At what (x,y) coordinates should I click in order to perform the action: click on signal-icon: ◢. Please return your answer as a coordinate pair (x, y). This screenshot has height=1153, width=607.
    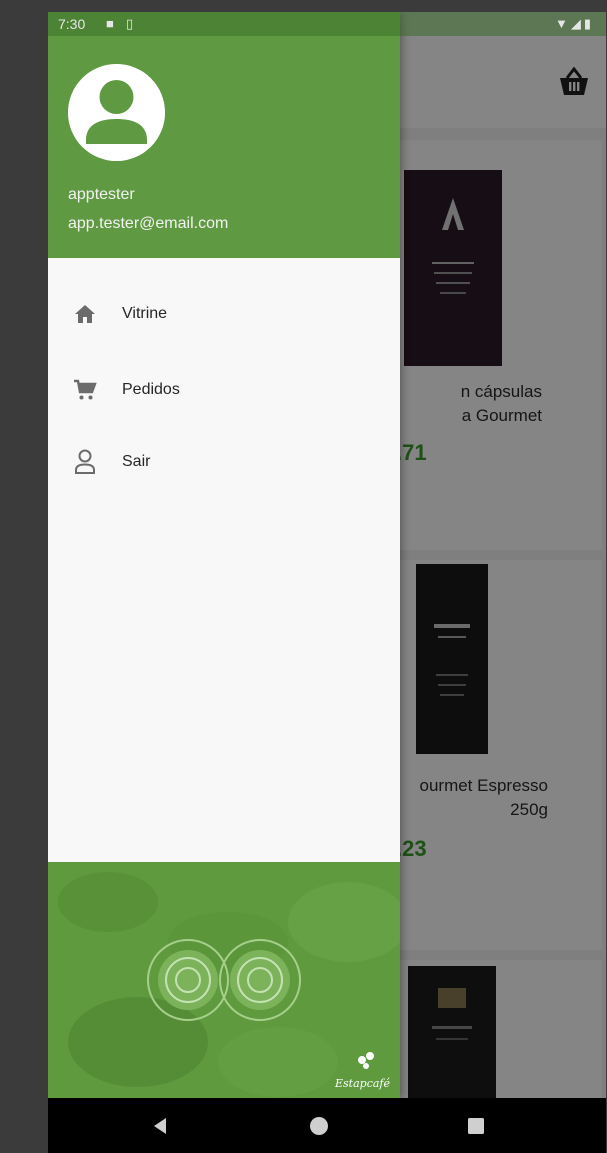
    Looking at the image, I should click on (577, 23).